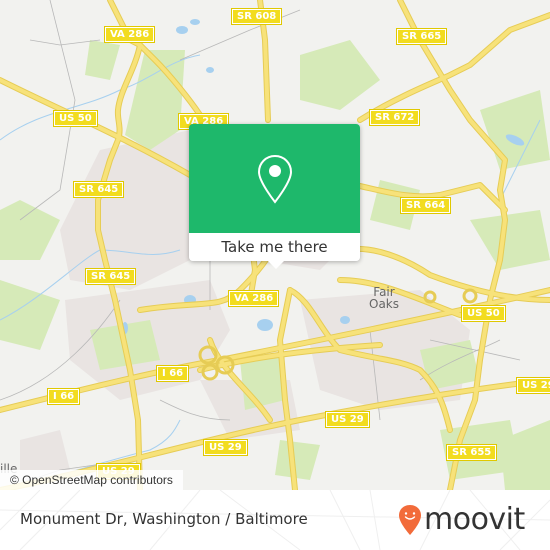  I want to click on location-pin-icon, so click(275, 179).